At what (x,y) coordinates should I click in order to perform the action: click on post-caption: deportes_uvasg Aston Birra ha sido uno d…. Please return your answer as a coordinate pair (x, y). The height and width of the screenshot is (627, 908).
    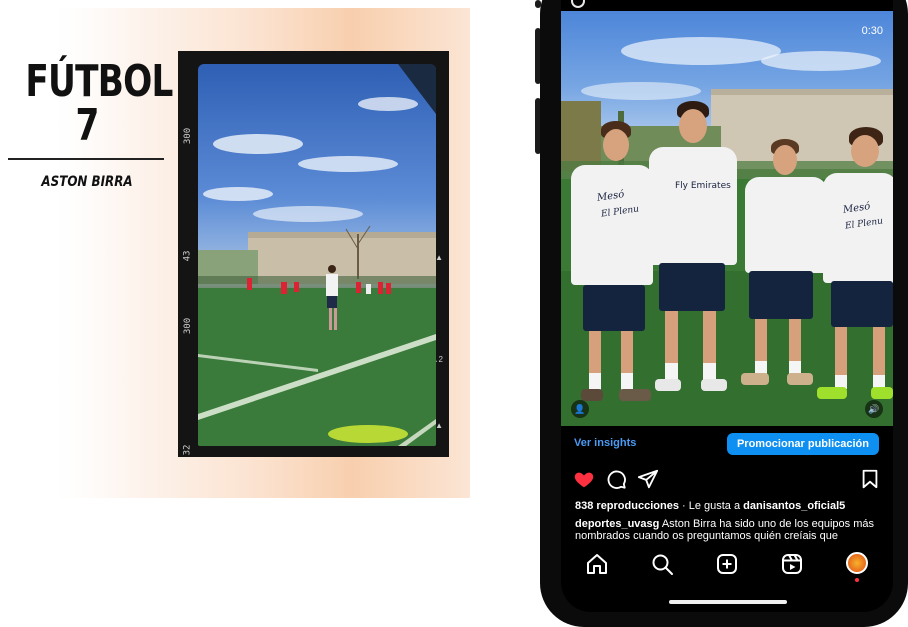
    Looking at the image, I should click on (728, 531).